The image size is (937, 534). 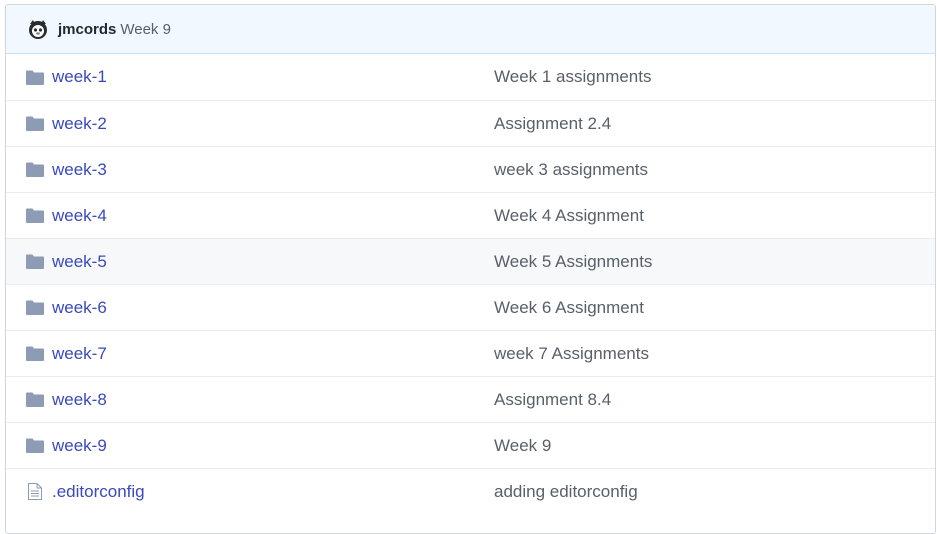 What do you see at coordinates (470, 77) in the screenshot?
I see `file-row: week-1 Week 1 assignments` at bounding box center [470, 77].